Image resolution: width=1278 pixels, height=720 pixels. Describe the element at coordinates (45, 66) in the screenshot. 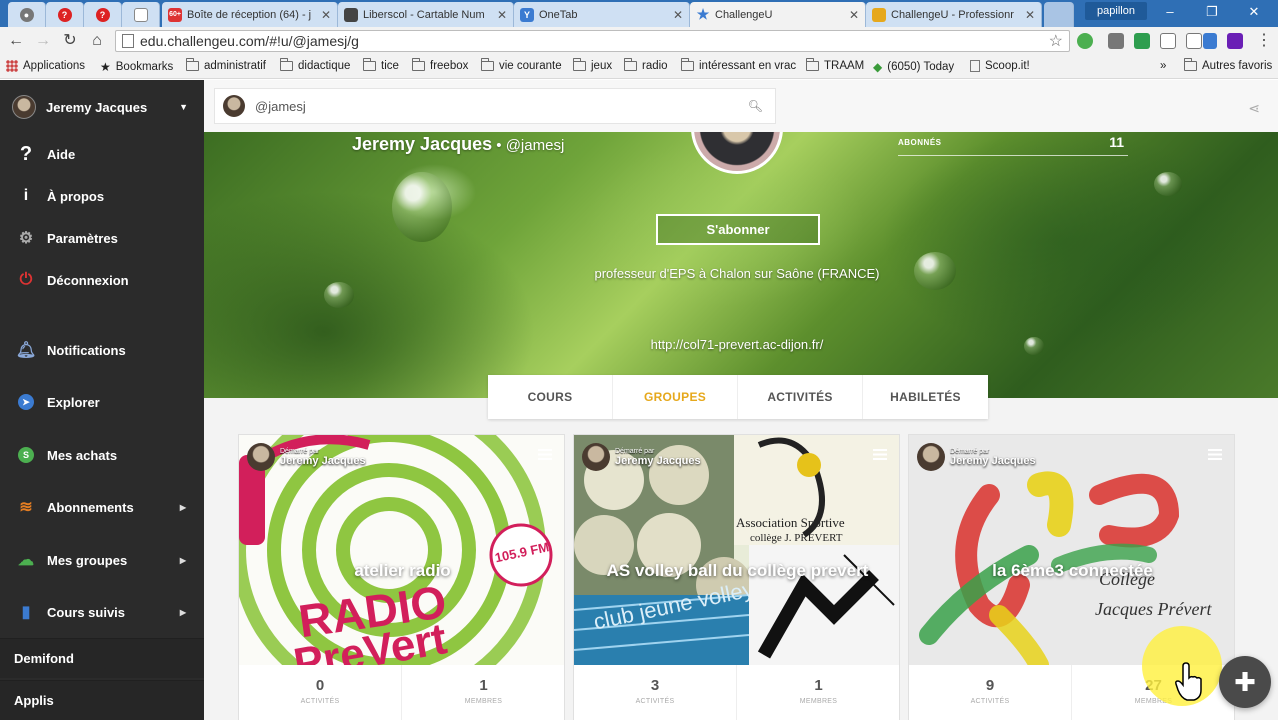

I see `bookmark-applications: Applications` at that location.